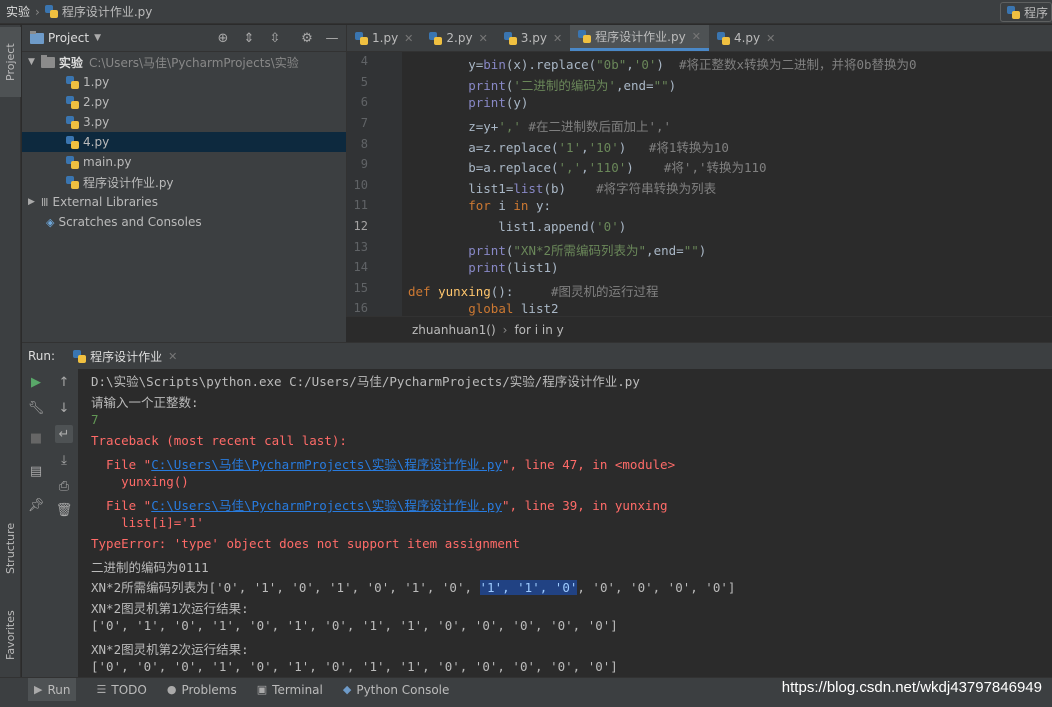 The height and width of the screenshot is (707, 1052). Describe the element at coordinates (64, 408) in the screenshot. I see `arrow-down-icon: ↓` at that location.